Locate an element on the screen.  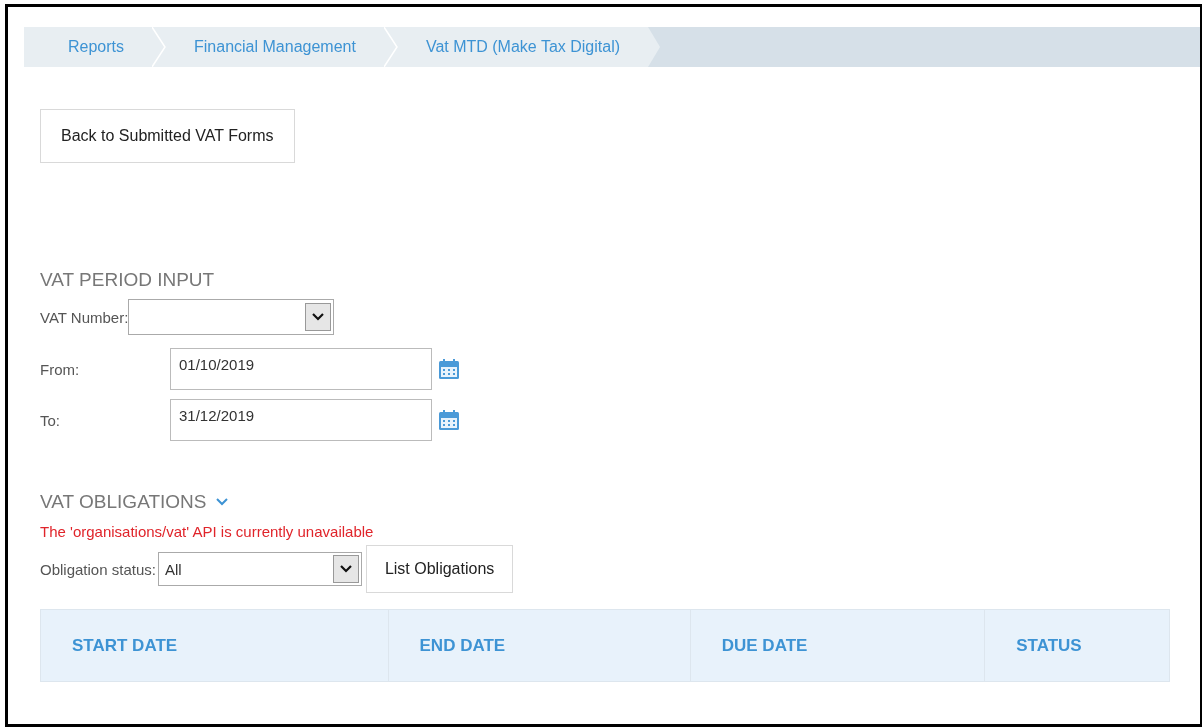
column-header: END DATE is located at coordinates (539, 645).